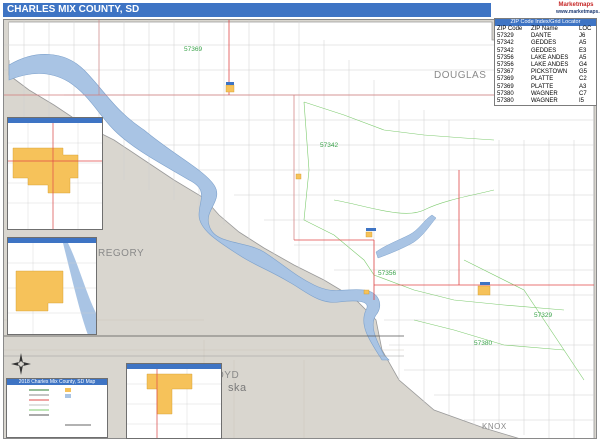 Image resolution: width=600 pixels, height=442 pixels. I want to click on table-row: 57356 LAKE ANDES G4, so click(545, 65).